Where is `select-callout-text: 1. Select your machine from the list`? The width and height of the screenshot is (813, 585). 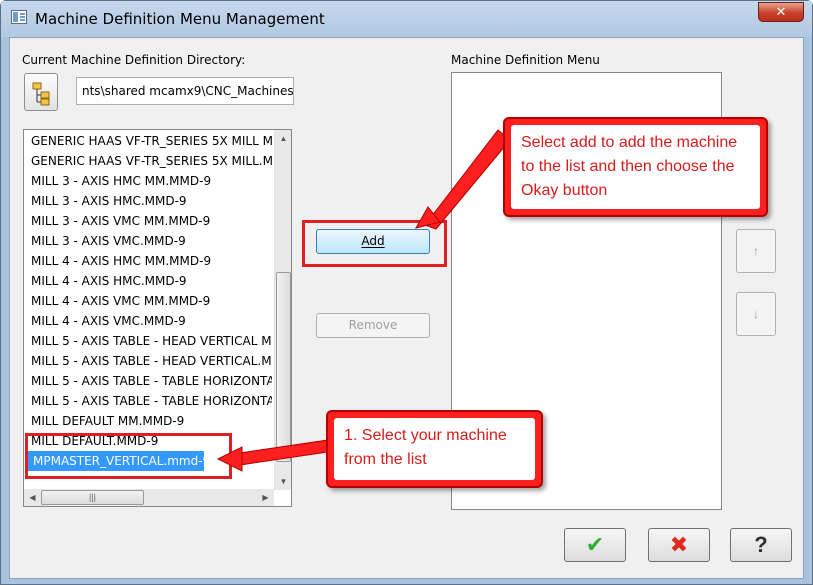 select-callout-text: 1. Select your machine from the list is located at coordinates (434, 449).